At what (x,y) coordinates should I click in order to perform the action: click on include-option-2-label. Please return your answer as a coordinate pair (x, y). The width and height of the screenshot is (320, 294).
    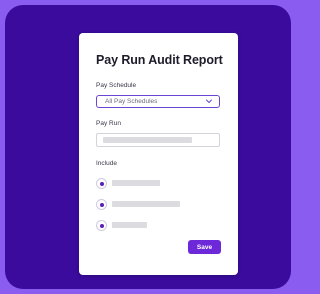
    Looking at the image, I should click on (146, 204).